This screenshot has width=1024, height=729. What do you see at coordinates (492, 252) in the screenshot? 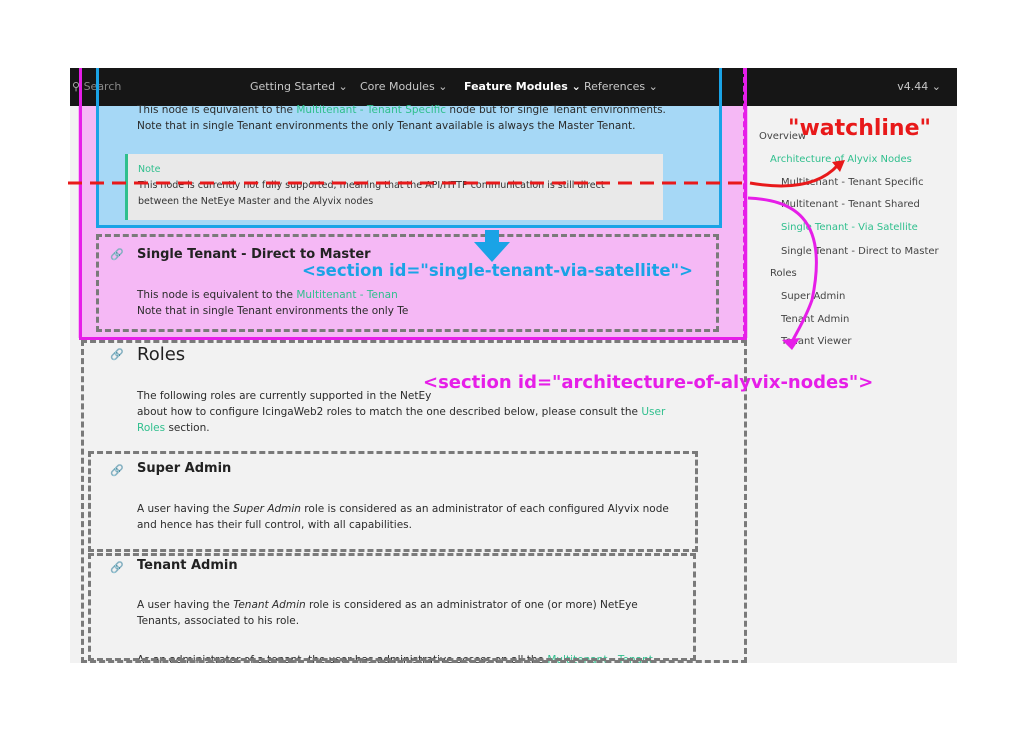
I see `satellite-arrowhead` at bounding box center [492, 252].